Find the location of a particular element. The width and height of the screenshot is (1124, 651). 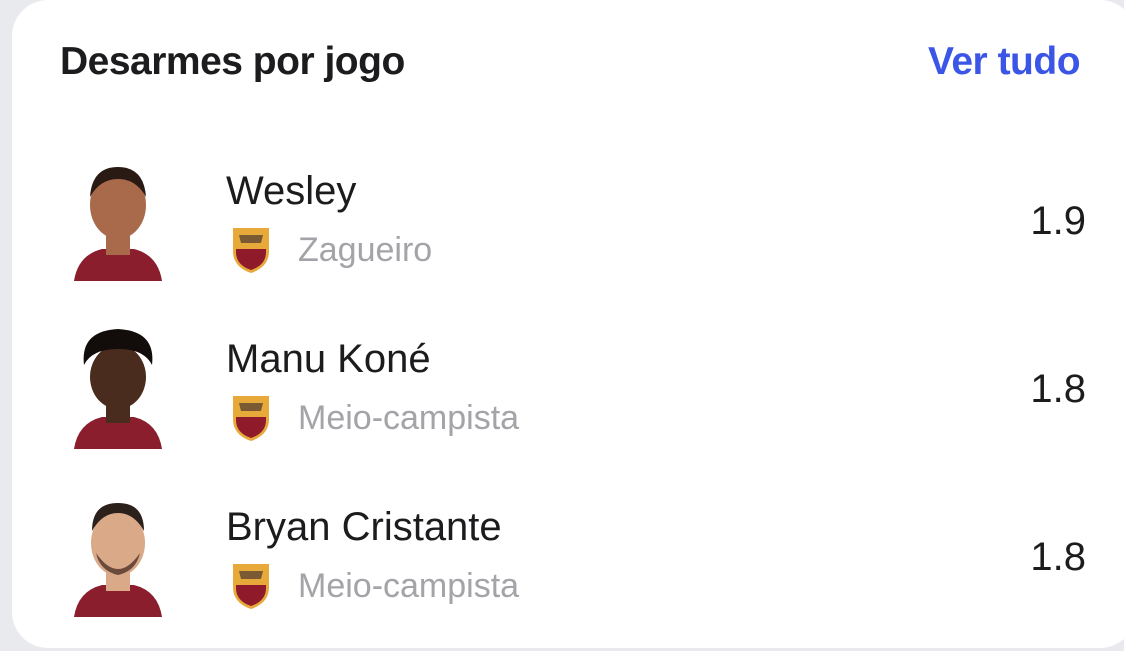

see-all-link: Ver tudo is located at coordinates (1004, 62).